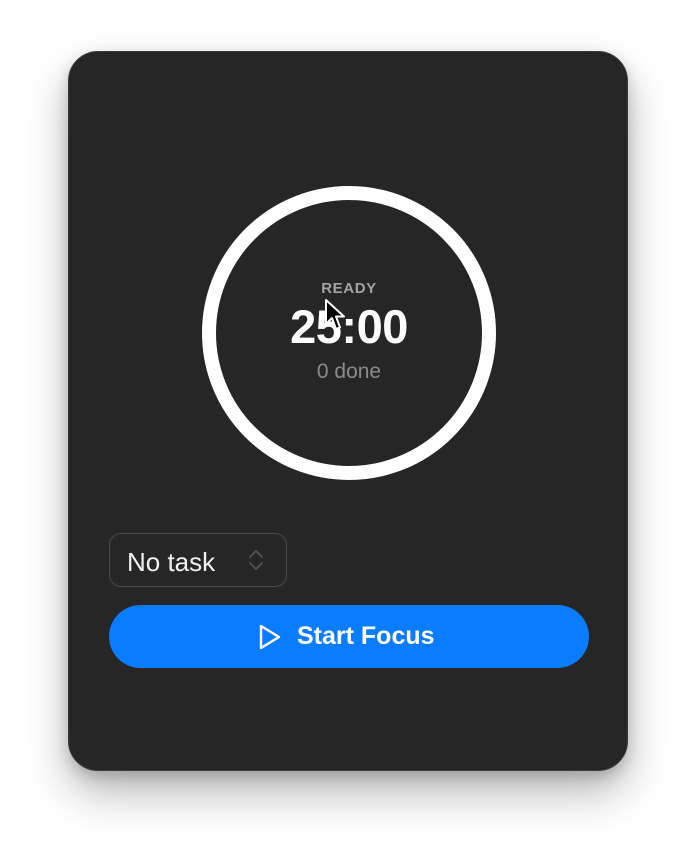 Image resolution: width=696 pixels, height=856 pixels. I want to click on timer-display: READY 25:00 0 done, so click(349, 333).